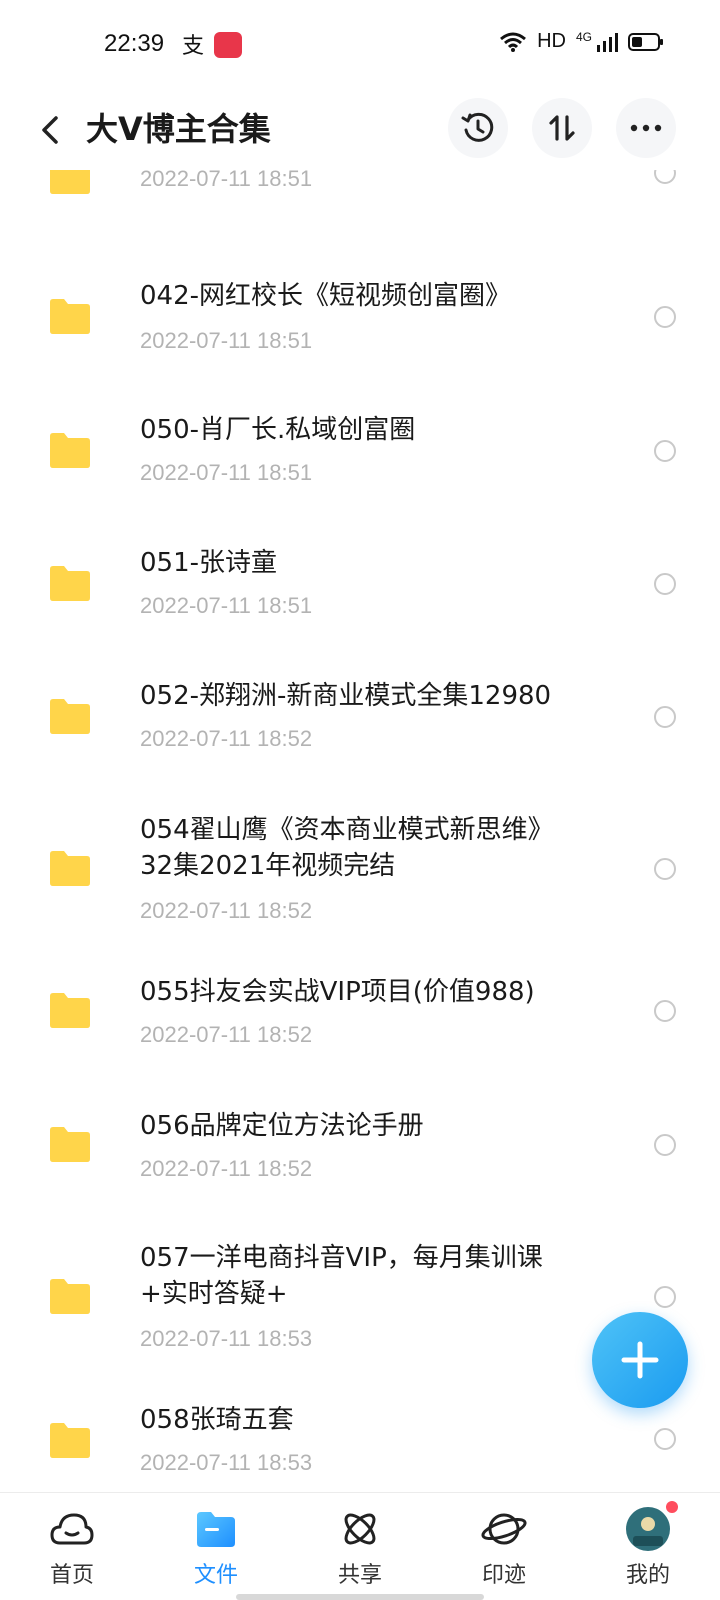 This screenshot has width=720, height=1600. I want to click on nav-trace: 印迹, so click(504, 1546).